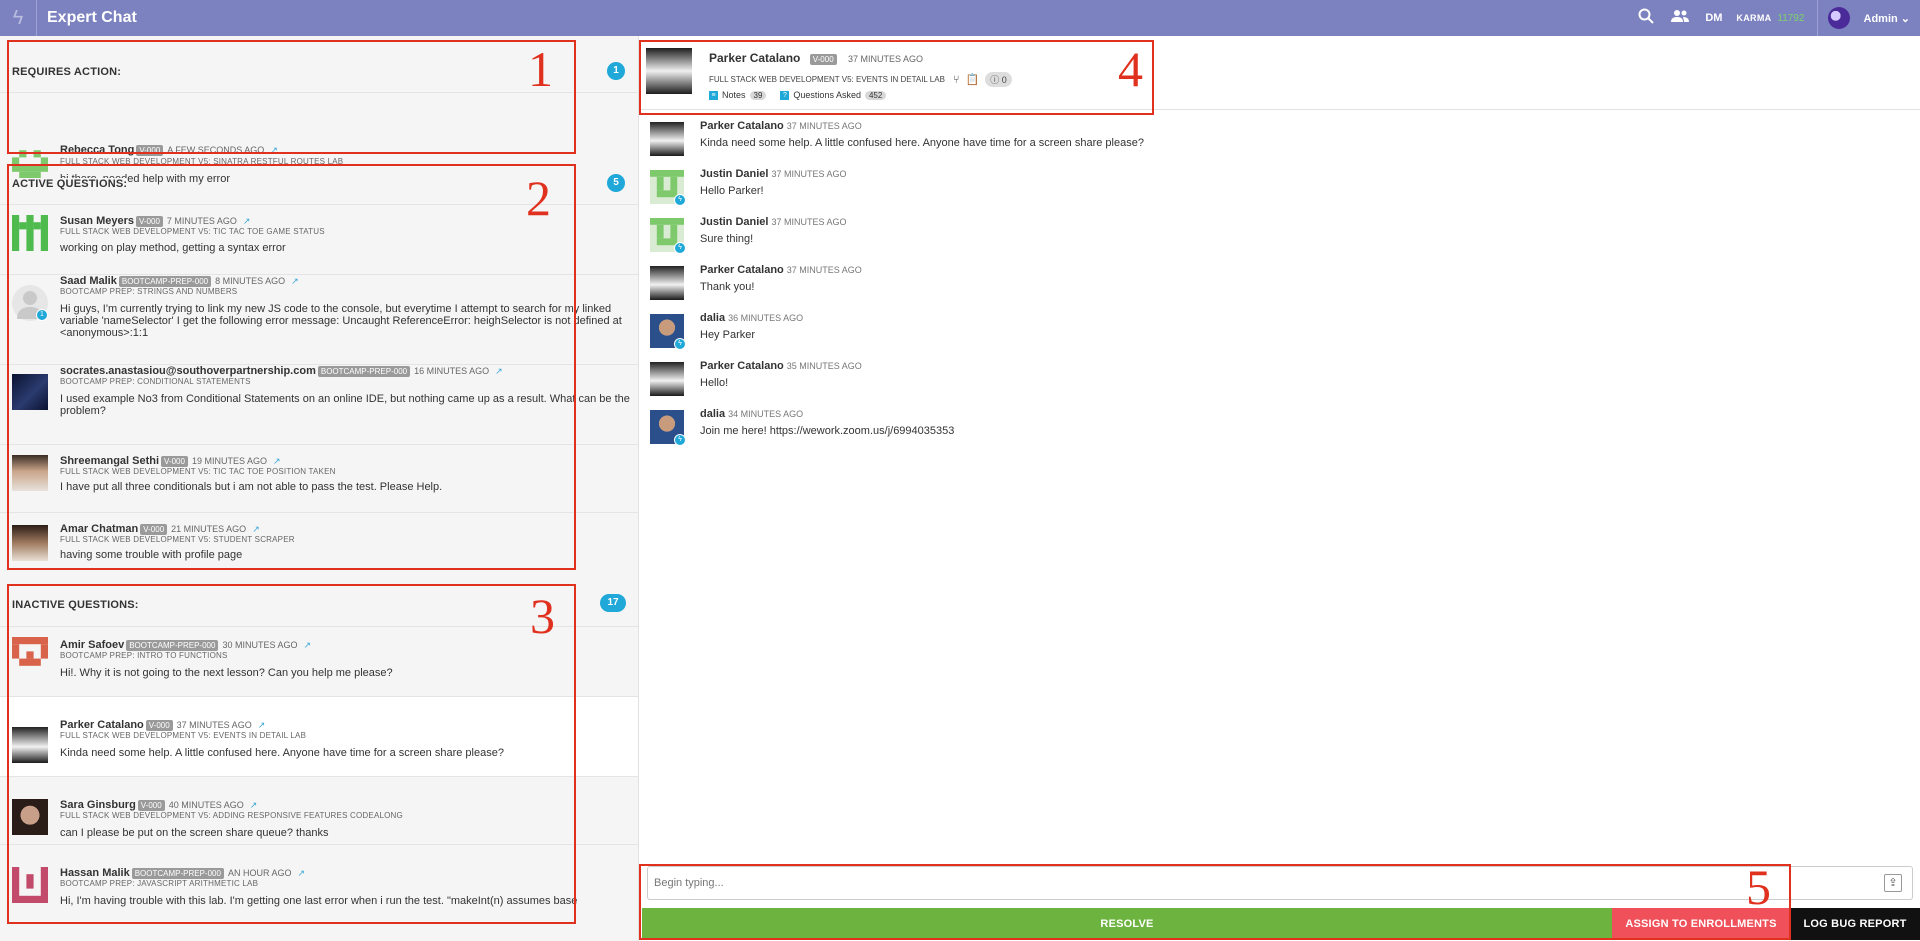 This screenshot has height=941, width=1920. I want to click on timestamp: 35 MINUTES AGO, so click(824, 366).